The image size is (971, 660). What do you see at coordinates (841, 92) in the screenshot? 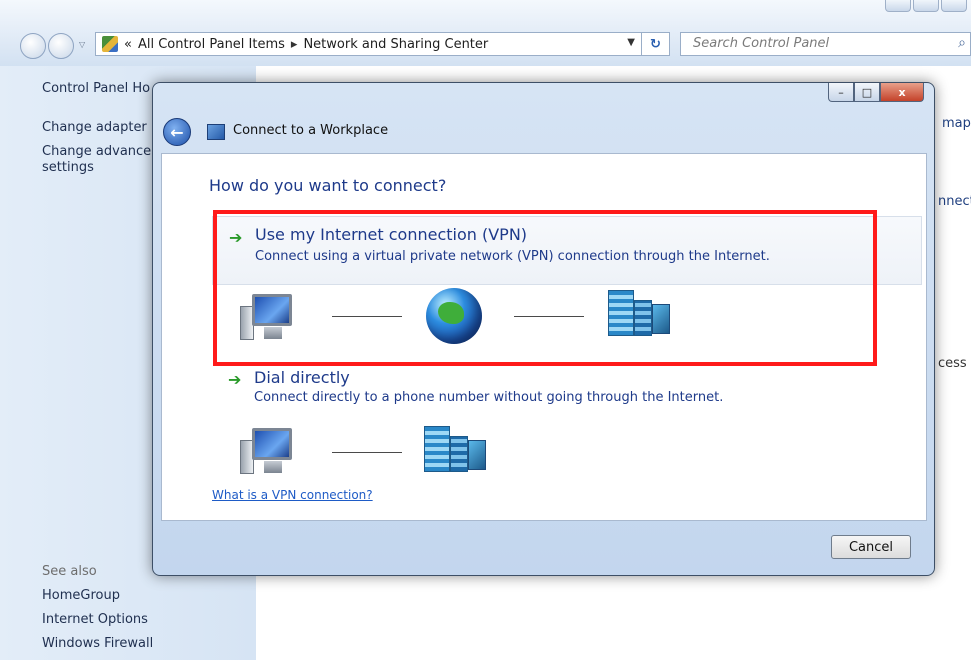
I see `dialog-minimize-button: –` at bounding box center [841, 92].